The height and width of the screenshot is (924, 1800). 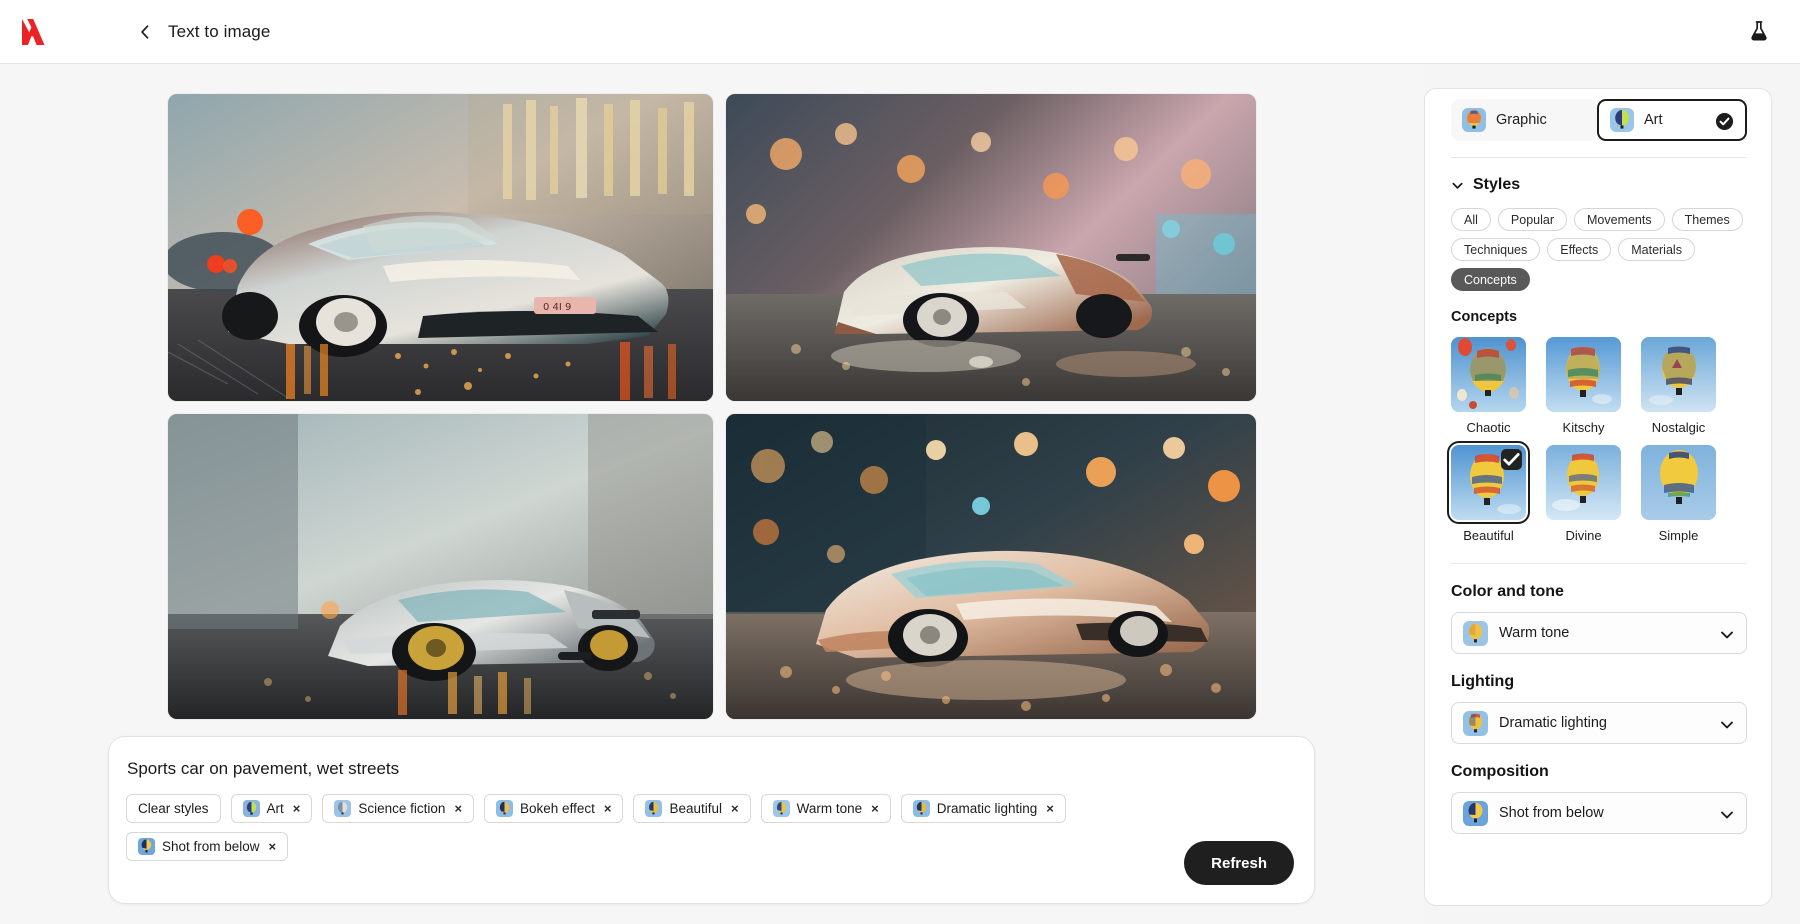 What do you see at coordinates (1484, 317) in the screenshot?
I see `concepts-group-title: Concepts` at bounding box center [1484, 317].